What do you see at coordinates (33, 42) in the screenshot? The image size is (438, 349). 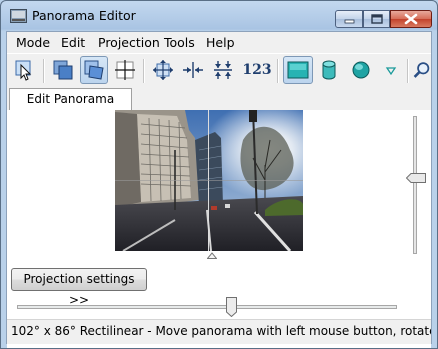 I see `menu-mode: Mode` at bounding box center [33, 42].